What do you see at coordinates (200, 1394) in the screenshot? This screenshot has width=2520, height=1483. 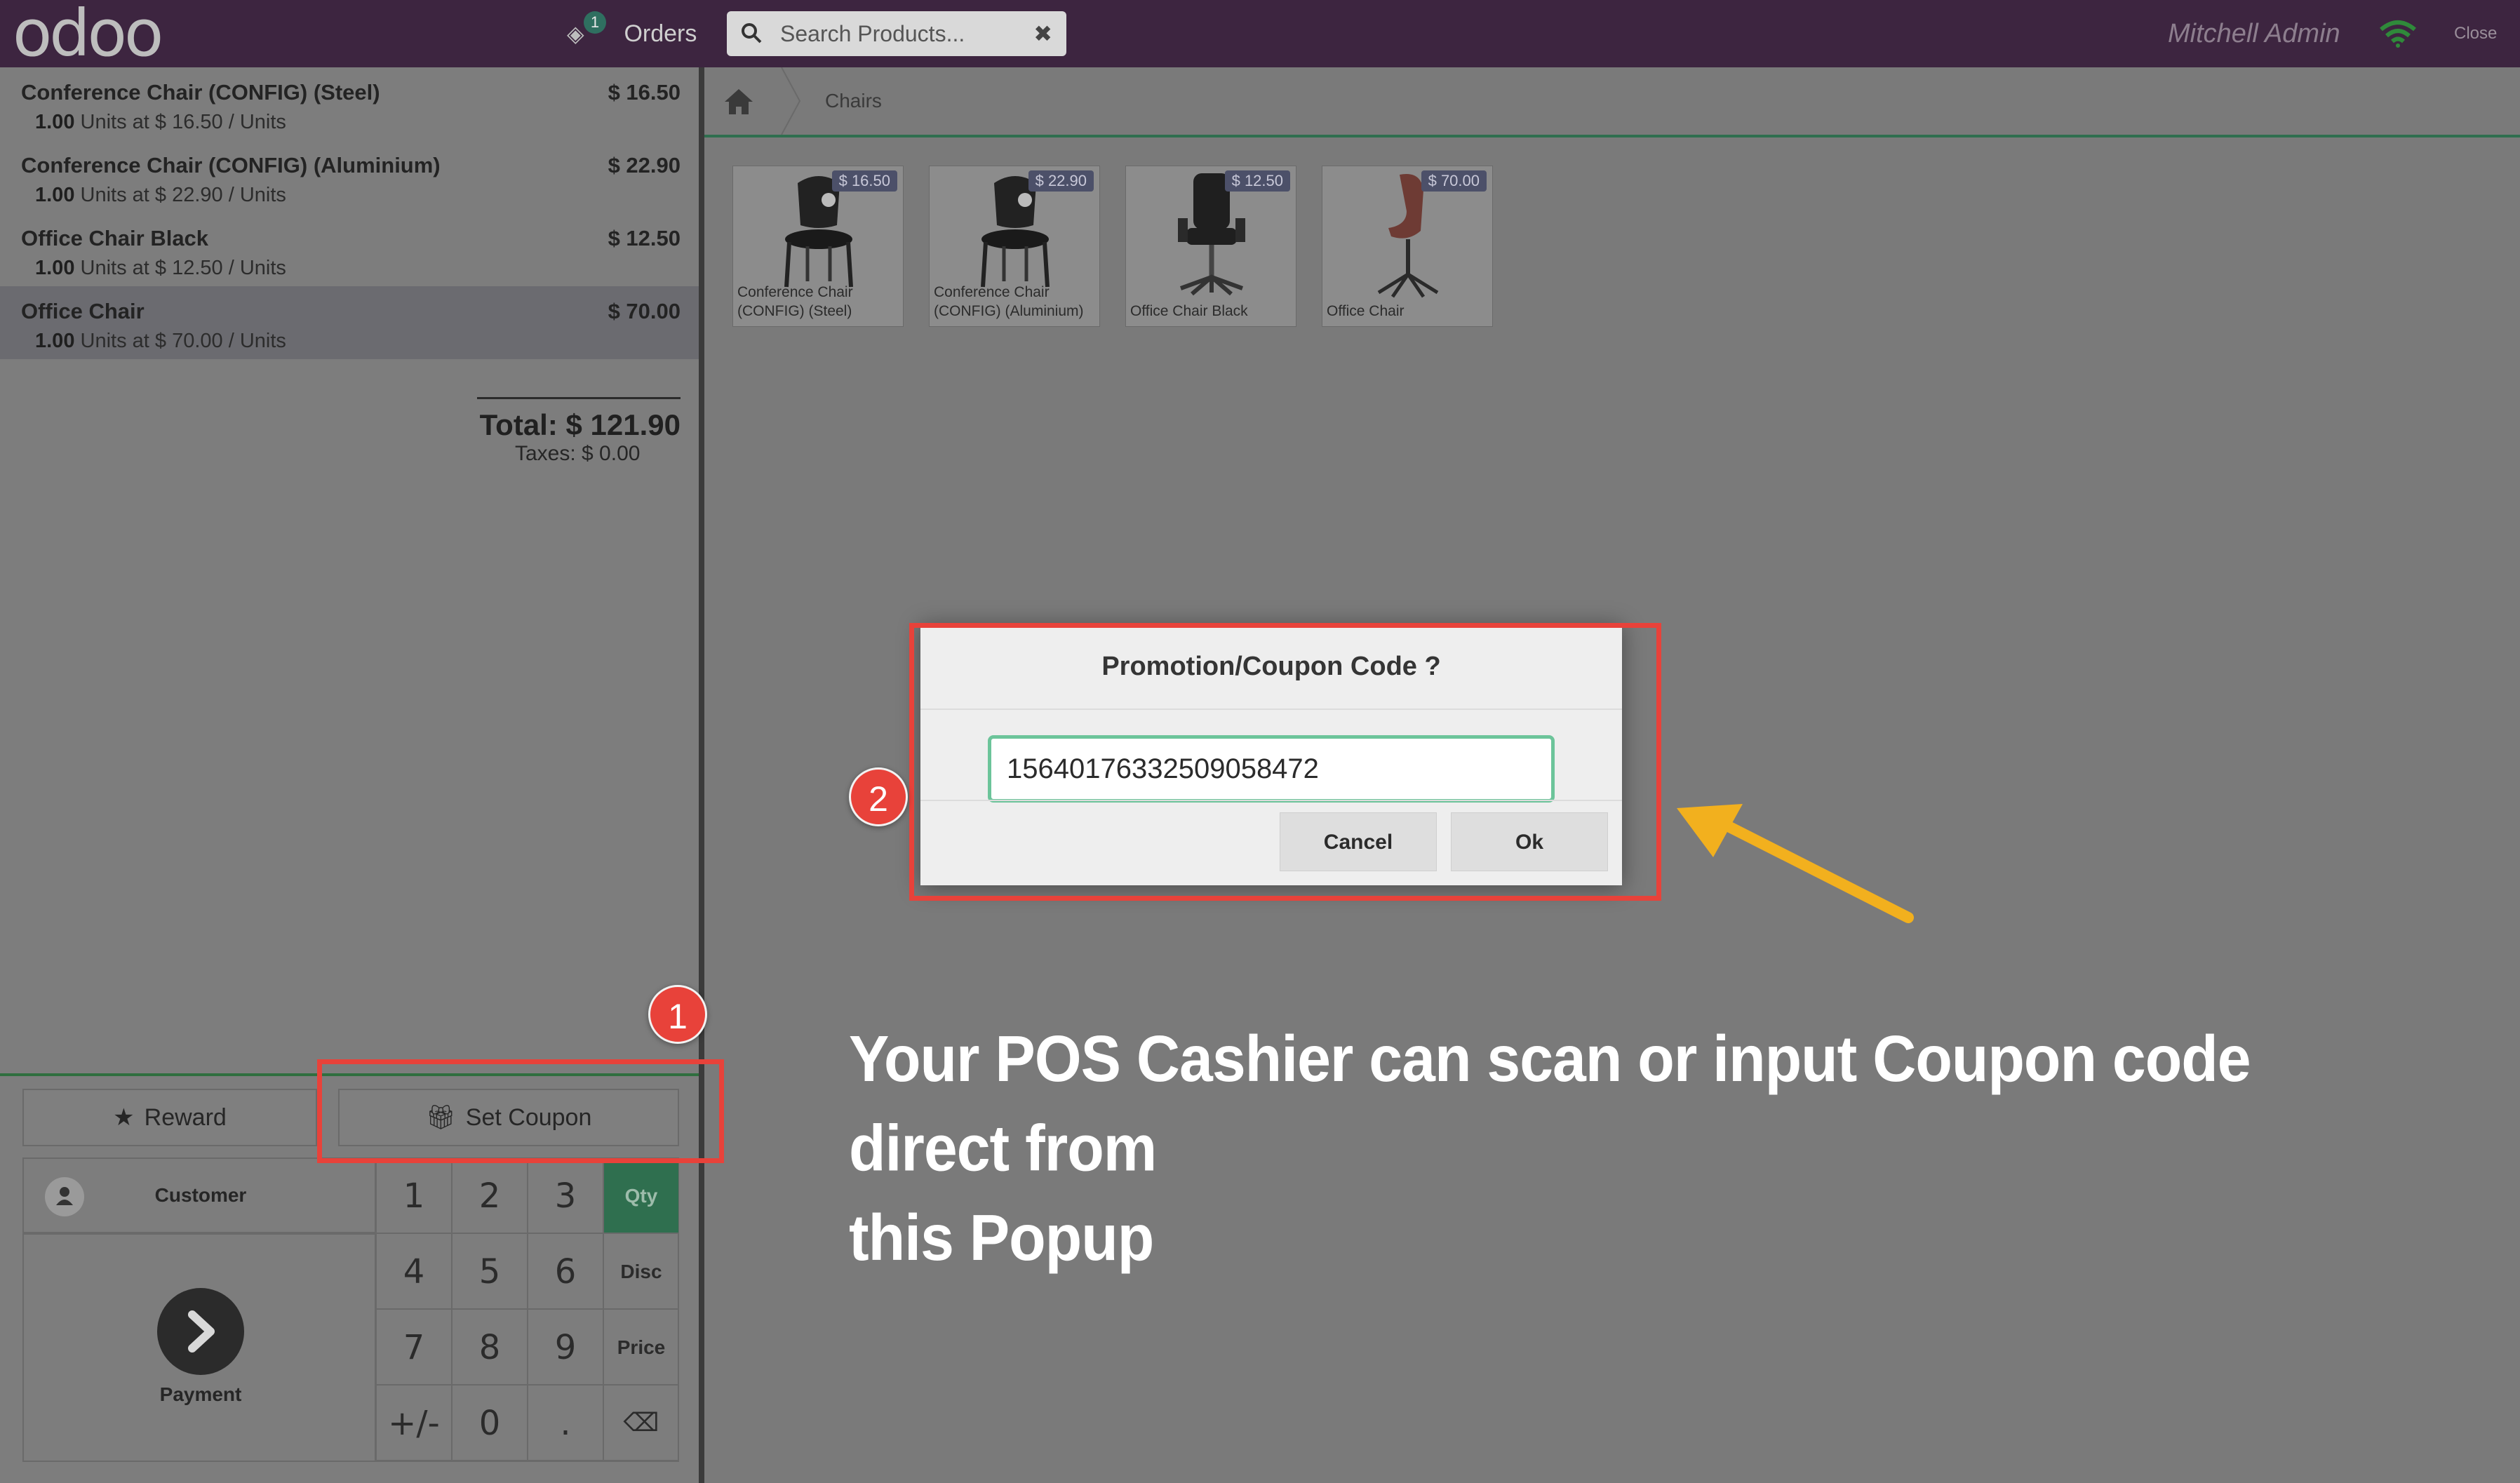 I see `payment-label: Payment` at bounding box center [200, 1394].